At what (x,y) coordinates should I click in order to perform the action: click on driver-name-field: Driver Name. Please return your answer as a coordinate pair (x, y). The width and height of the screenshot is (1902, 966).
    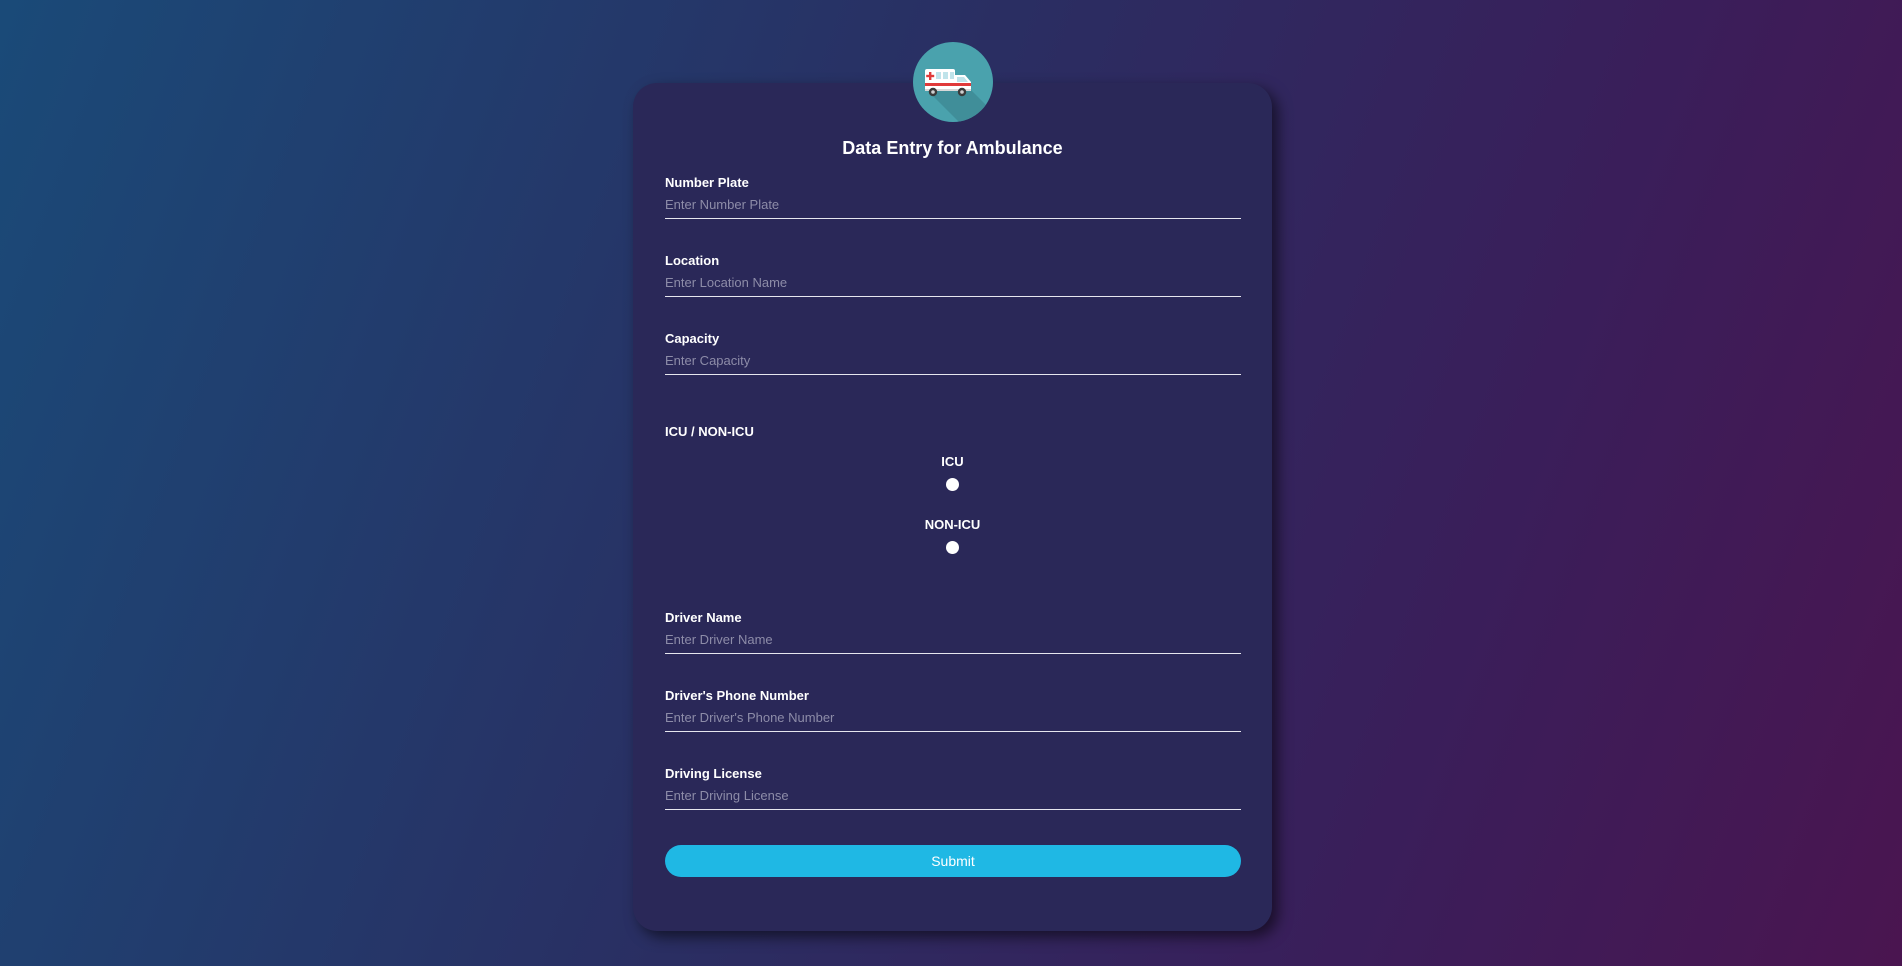
    Looking at the image, I should click on (953, 632).